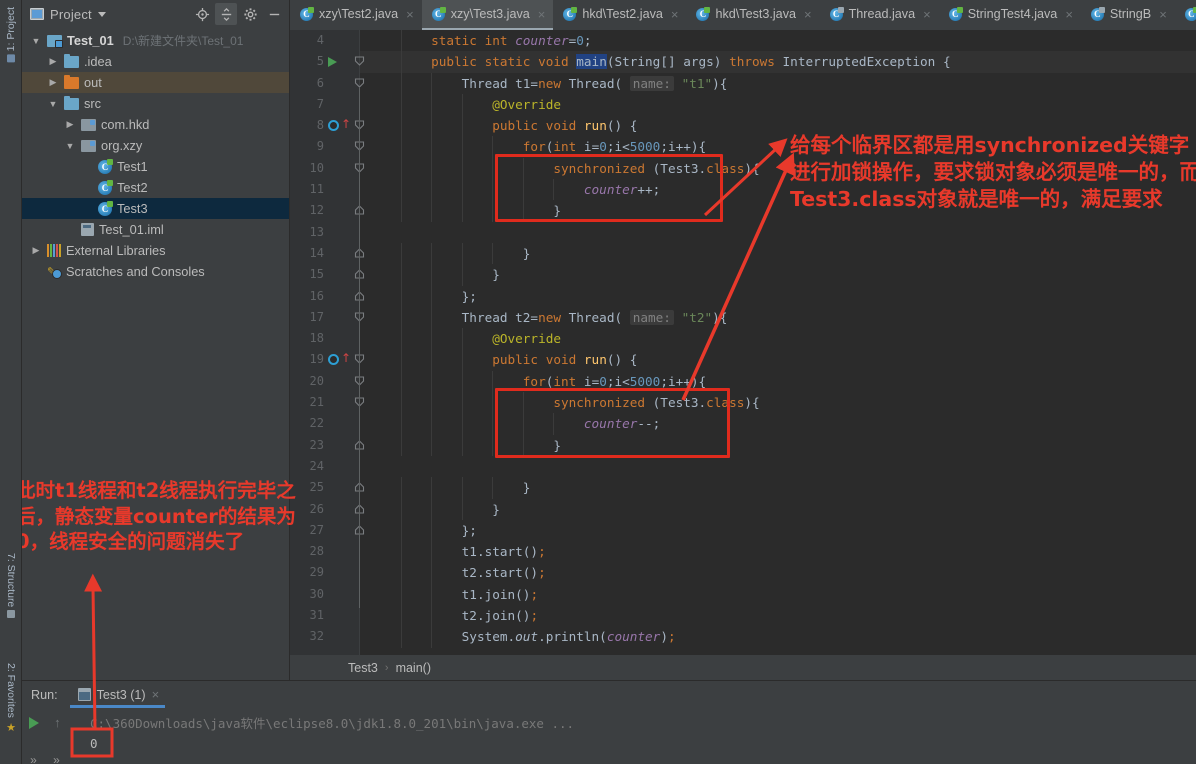 This screenshot has height=764, width=1196. What do you see at coordinates (743, 317) in the screenshot?
I see `code-line-17: 17 Thread t2=new Thread( name: "t2"){` at bounding box center [743, 317].